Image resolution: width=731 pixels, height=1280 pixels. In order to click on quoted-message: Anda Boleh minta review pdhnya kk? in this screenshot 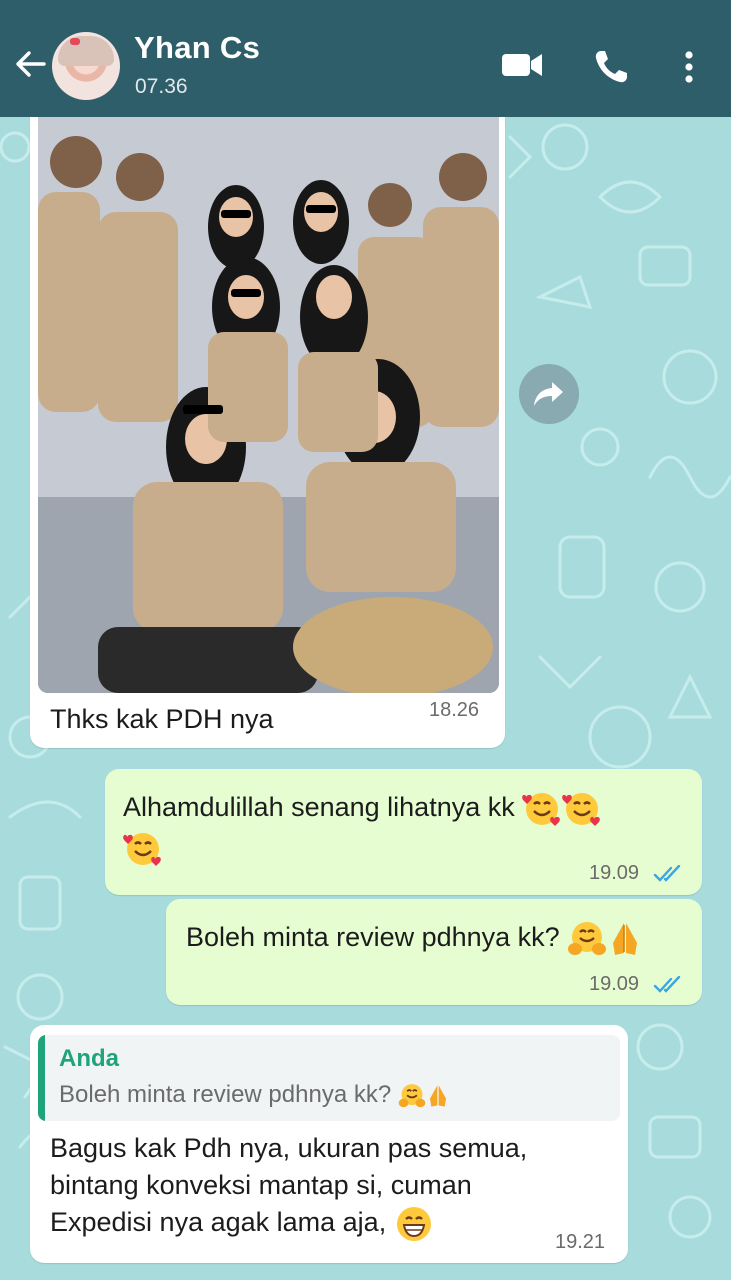, I will do `click(329, 1078)`.